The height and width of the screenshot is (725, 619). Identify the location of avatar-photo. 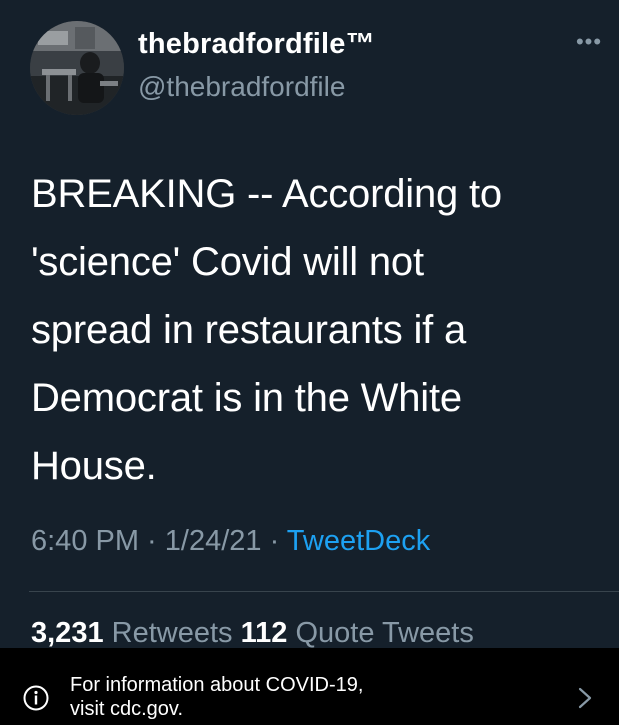
(77, 68).